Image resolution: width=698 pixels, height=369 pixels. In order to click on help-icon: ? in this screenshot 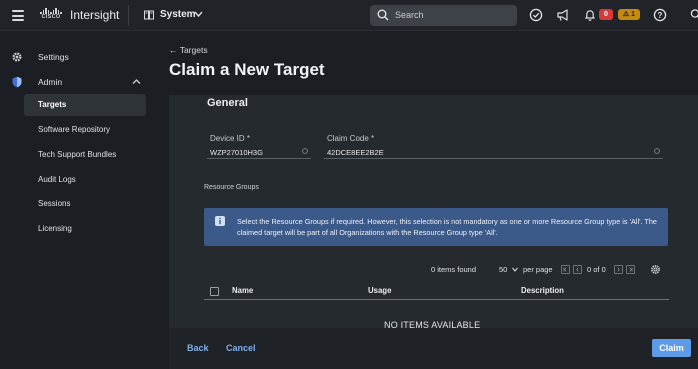, I will do `click(660, 15)`.